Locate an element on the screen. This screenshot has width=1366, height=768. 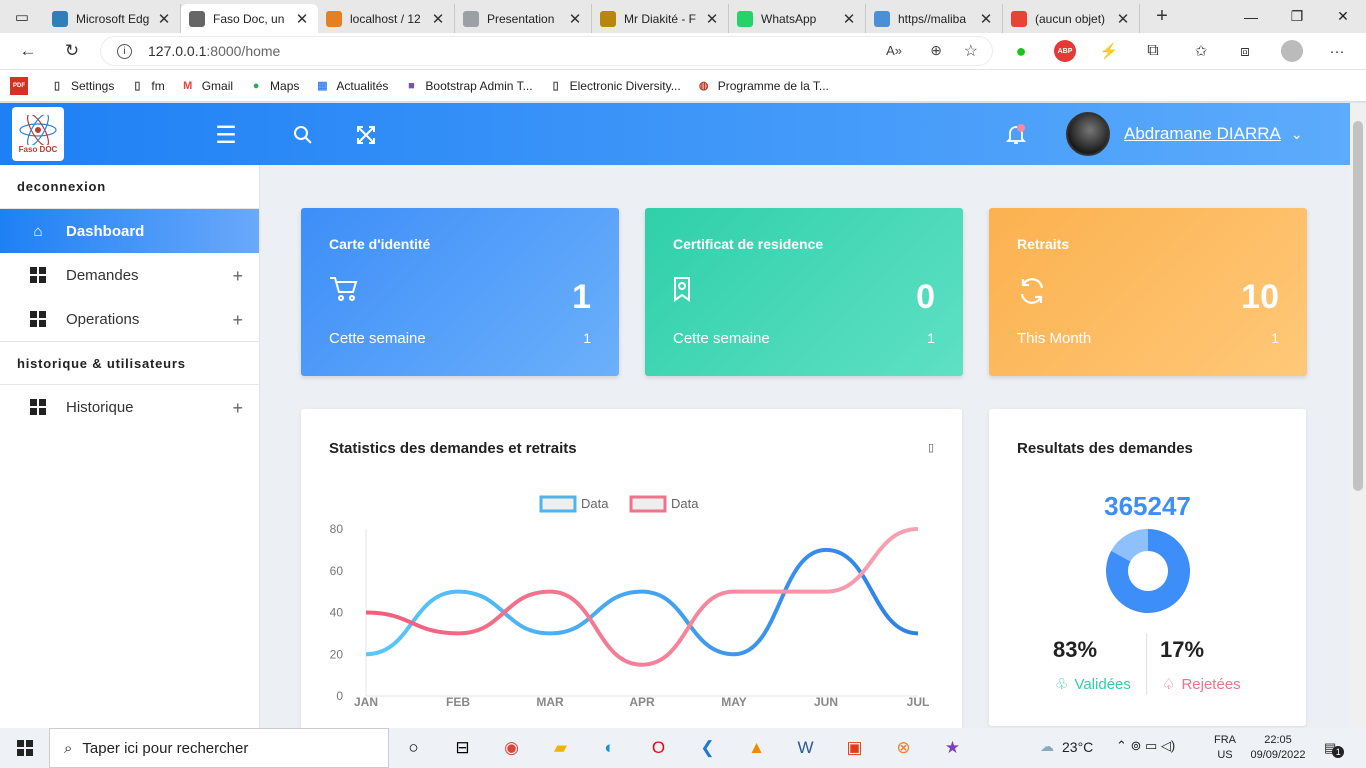
collections-icon: ⧈ is located at coordinates (1245, 51).